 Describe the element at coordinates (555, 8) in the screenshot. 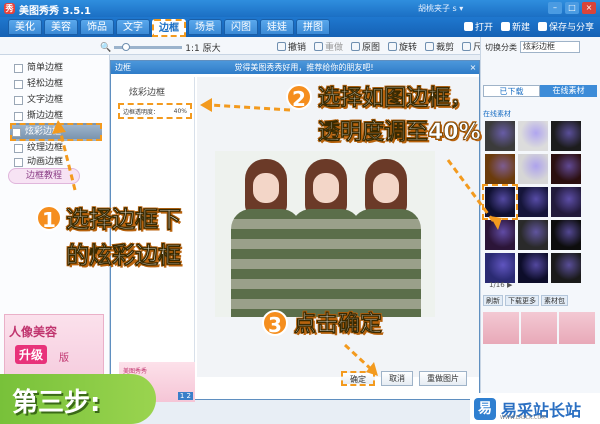

I see `minimize-button: –` at that location.